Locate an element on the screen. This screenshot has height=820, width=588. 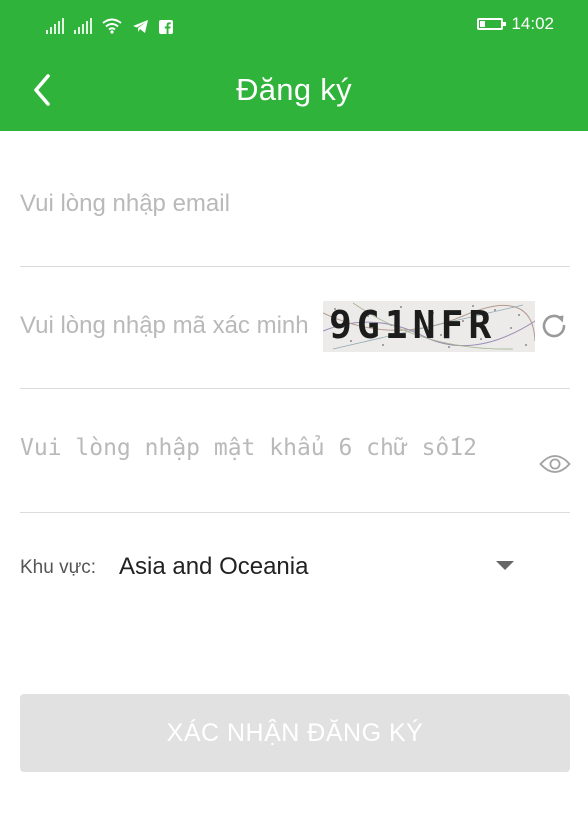
facebook-icon is located at coordinates (166, 27).